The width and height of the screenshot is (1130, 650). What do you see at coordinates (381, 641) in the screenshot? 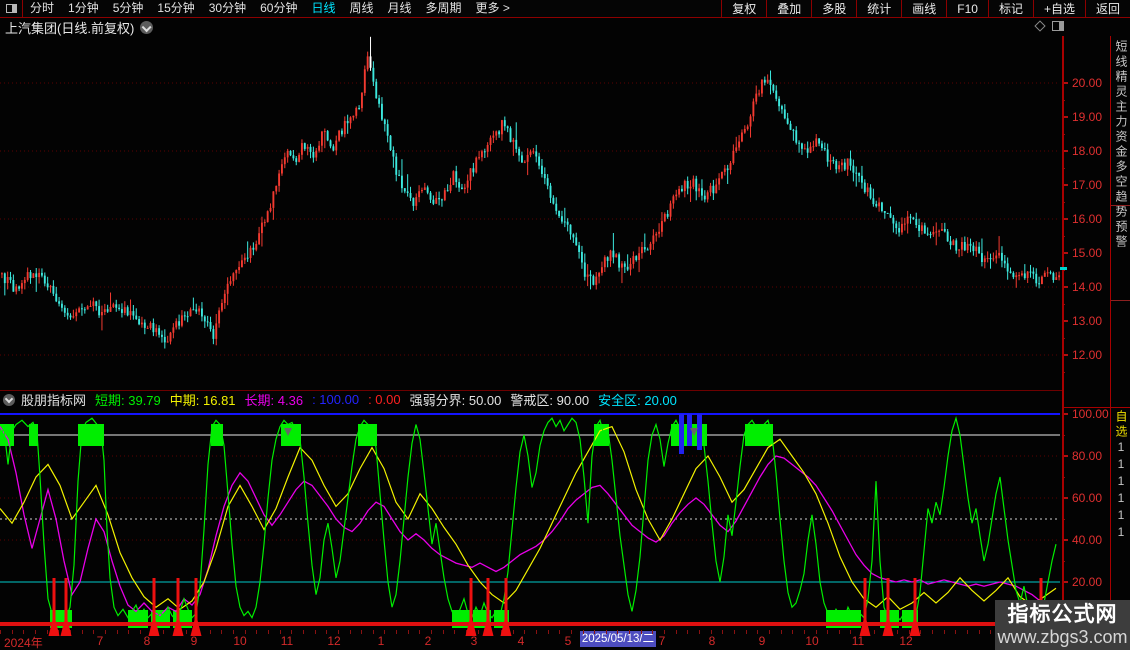
I see `date-label: 1` at bounding box center [381, 641].